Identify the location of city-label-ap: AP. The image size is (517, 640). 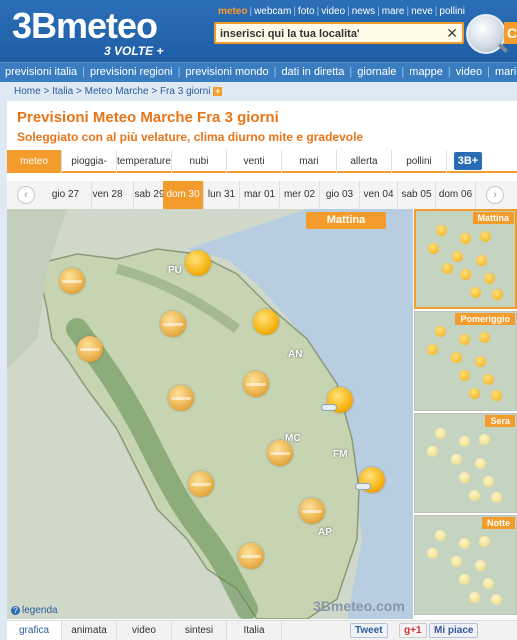
(325, 532).